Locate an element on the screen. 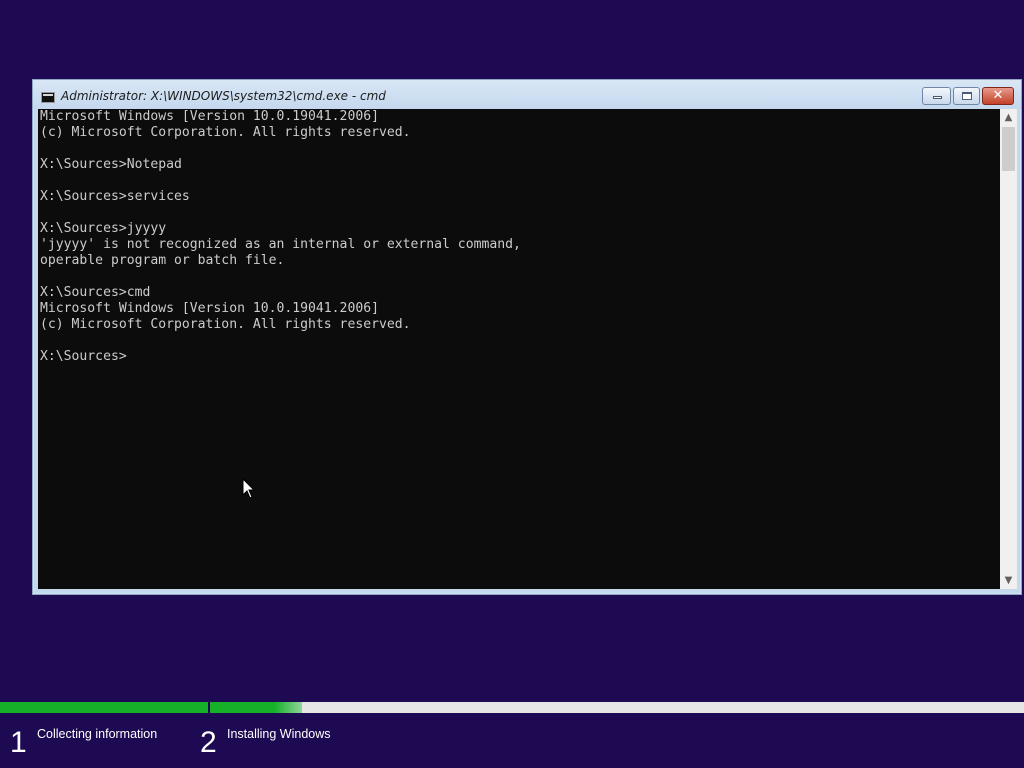 The height and width of the screenshot is (768, 1024). cmd-console-icon is located at coordinates (48, 97).